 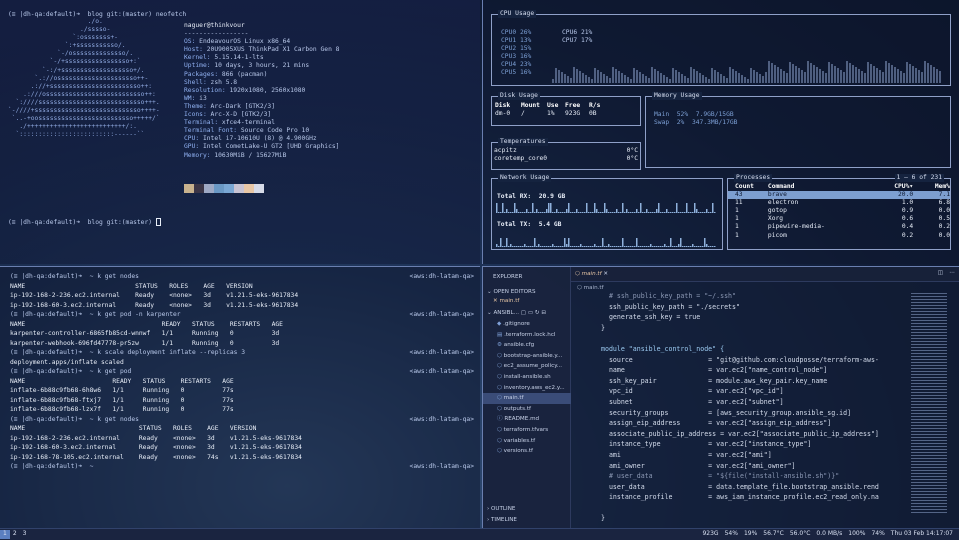 I want to click on process-row: 1 picom 0.2 0.0, so click(x=839, y=236).